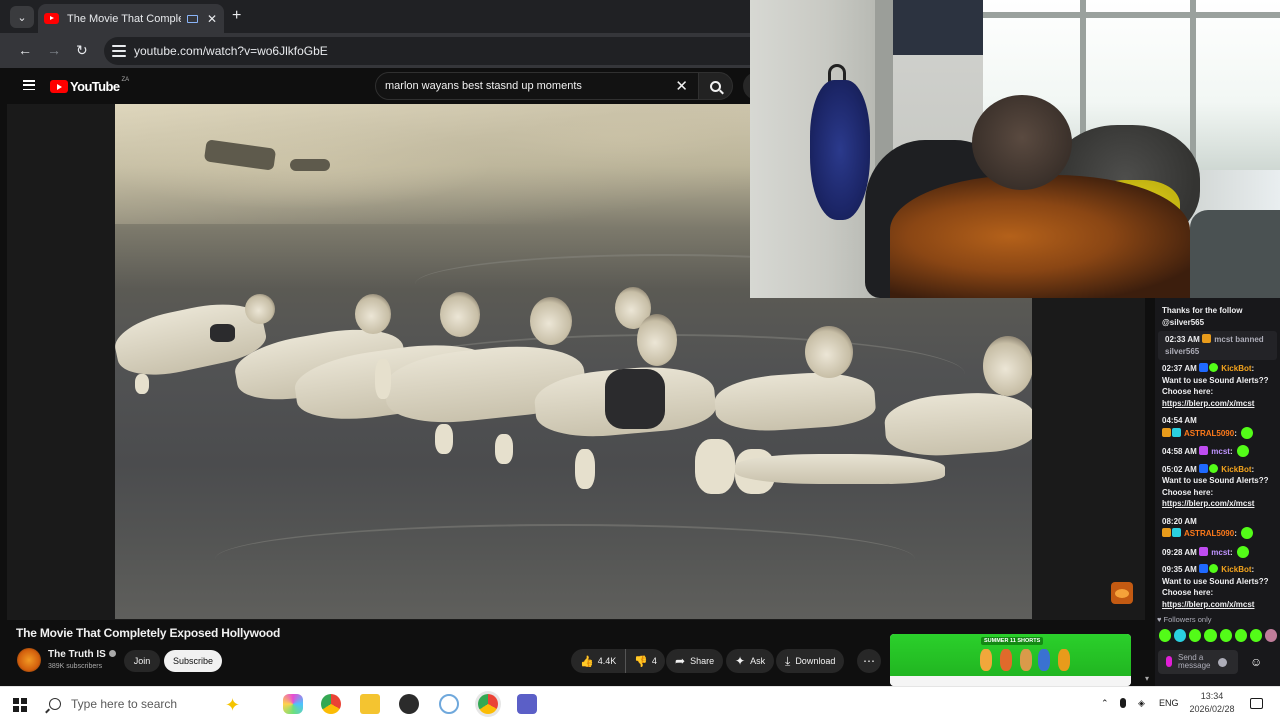 The image size is (1280, 720). What do you see at coordinates (1217, 345) in the screenshot?
I see `chat-message-moderation: 02:33 AM mcst banned silver565` at bounding box center [1217, 345].